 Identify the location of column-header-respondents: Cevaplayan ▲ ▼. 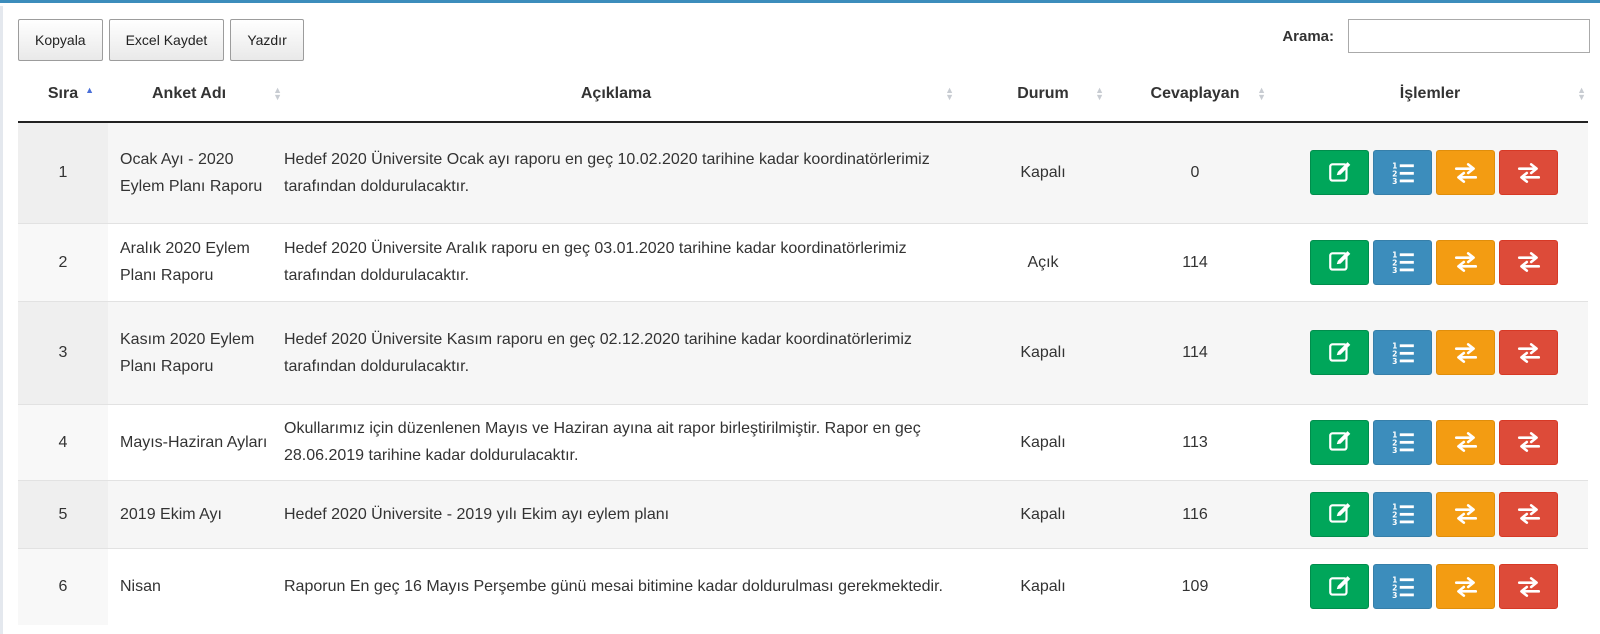
(1195, 95).